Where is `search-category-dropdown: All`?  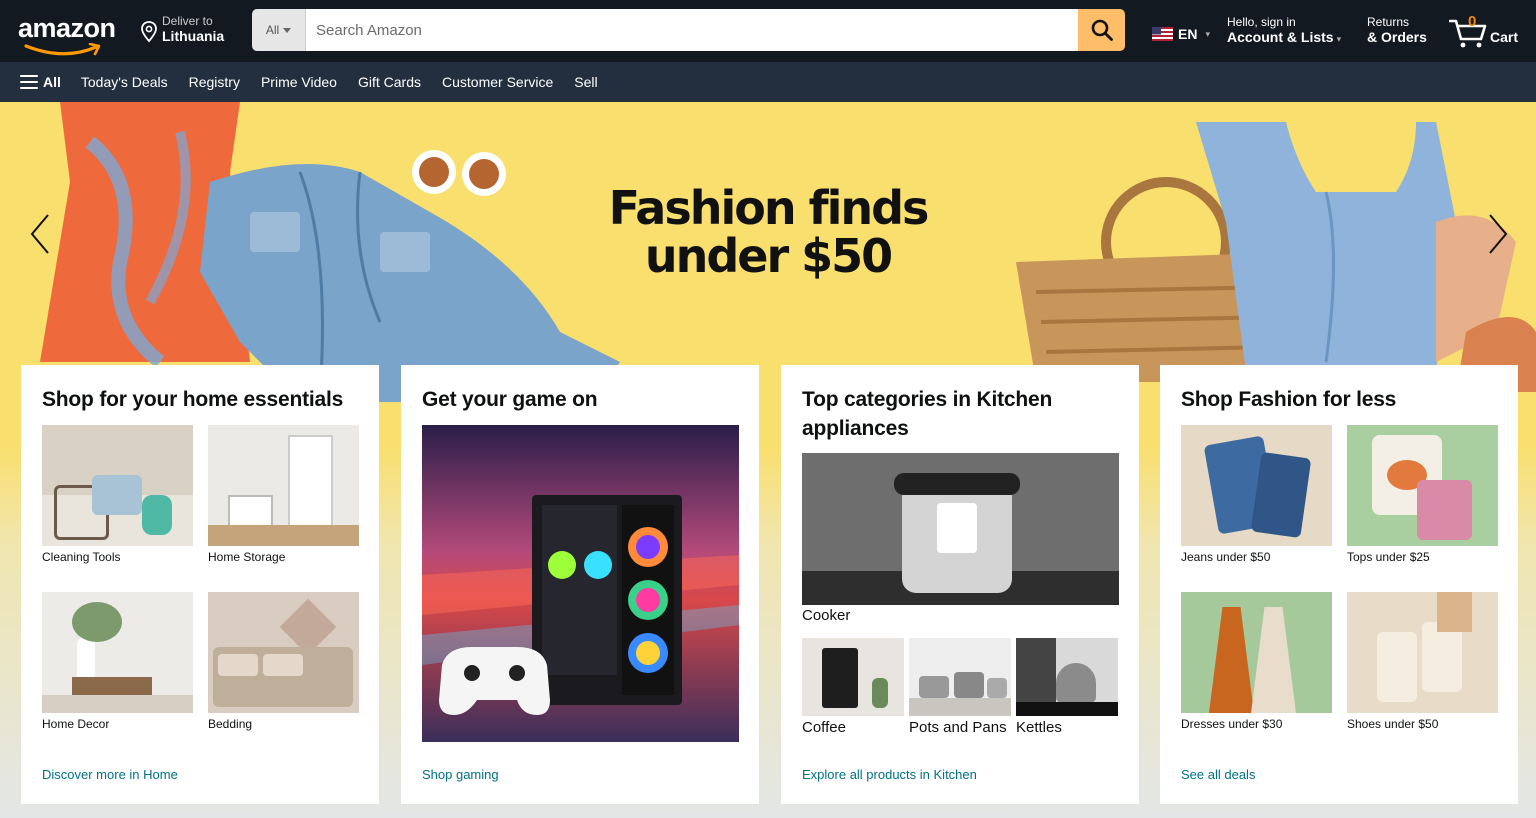
search-category-dropdown: All is located at coordinates (279, 30).